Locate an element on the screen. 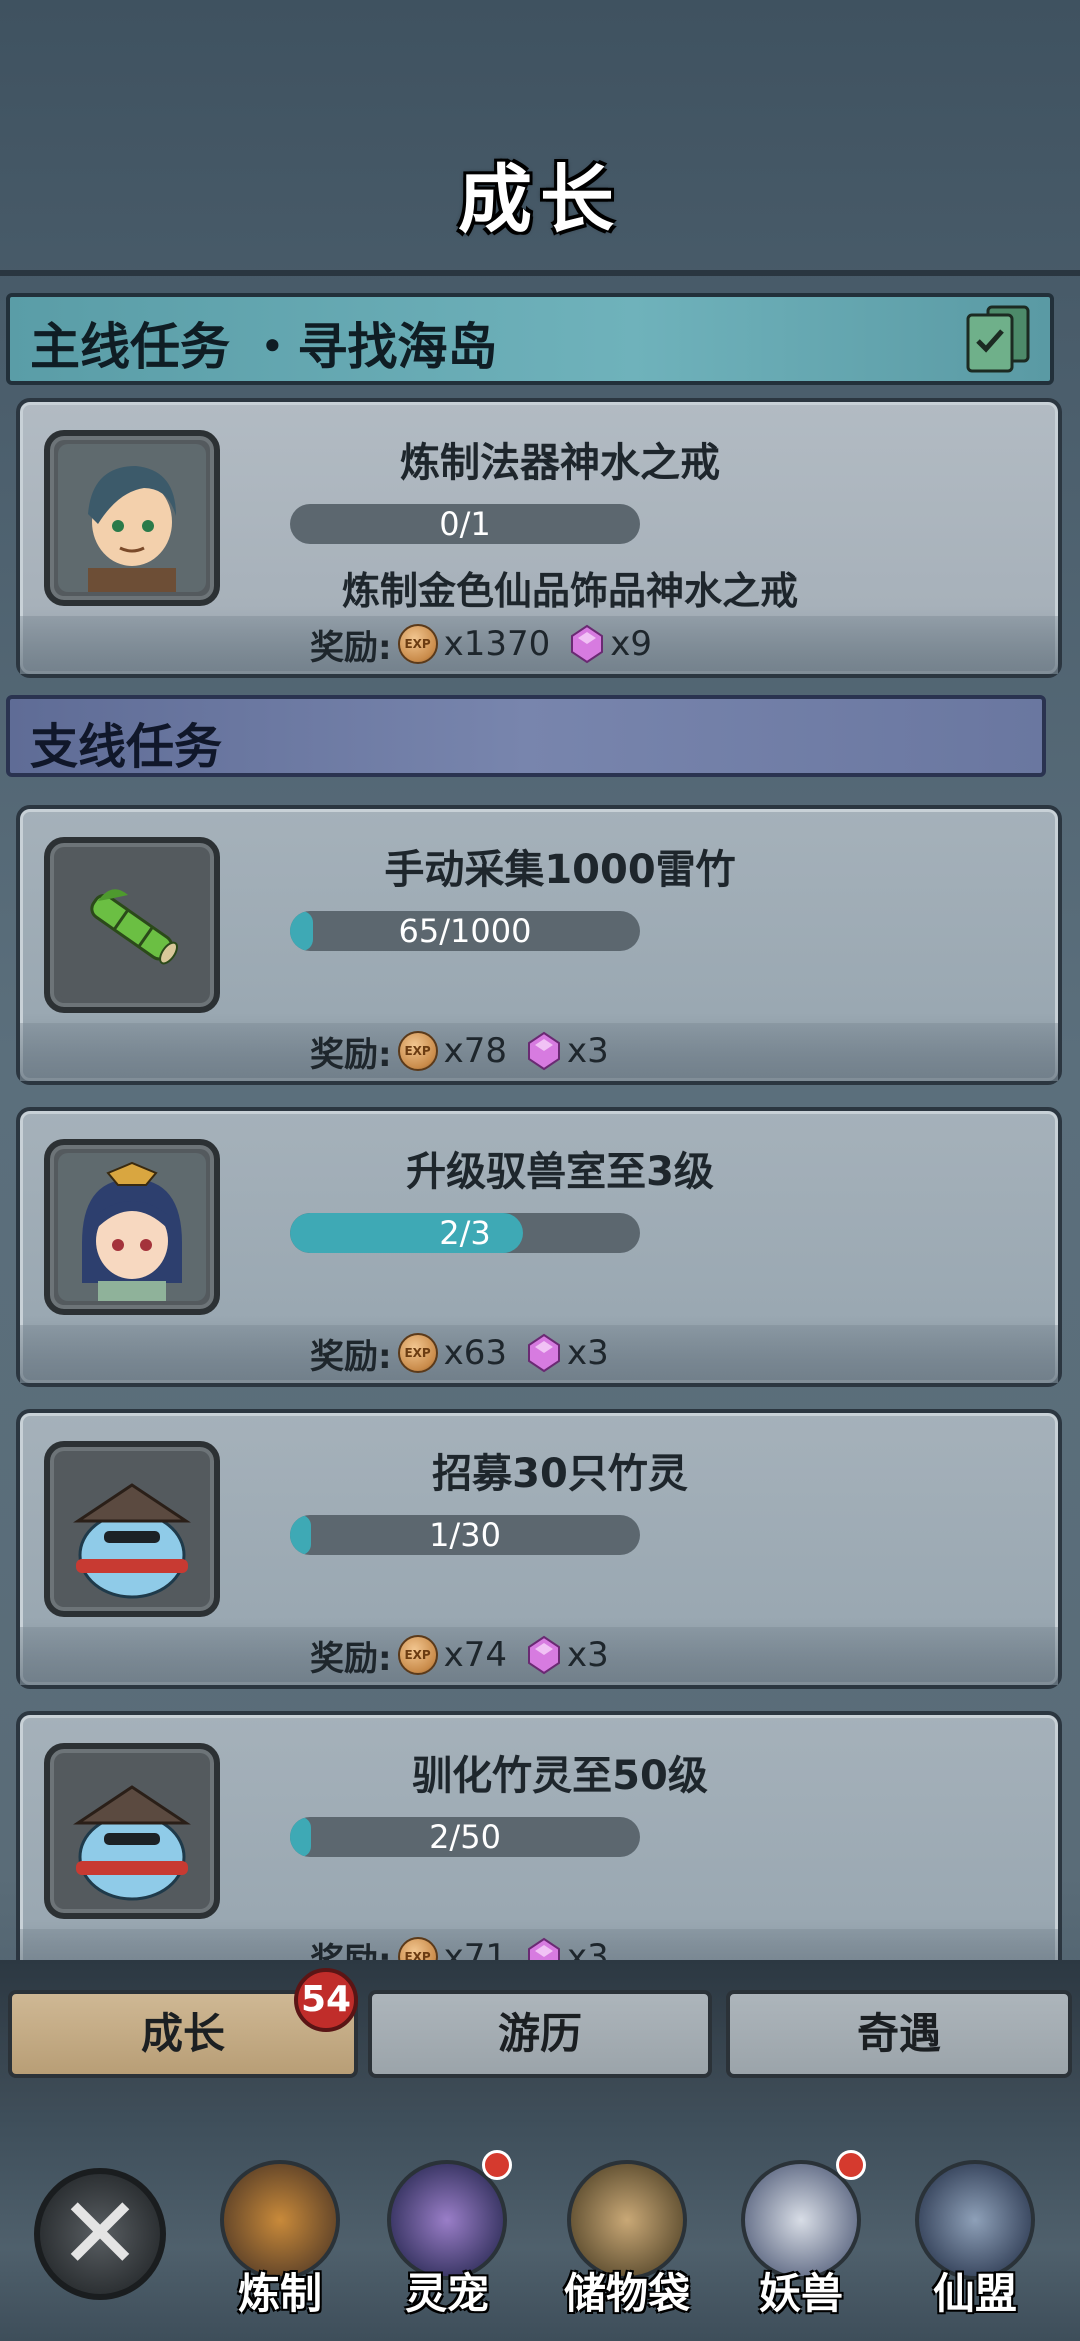  nav-pet: 灵宠 is located at coordinates (447, 2235).